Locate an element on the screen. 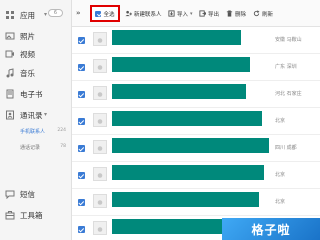  sidebar-subitem-phone-contacts: 手机联系人 224 is located at coordinates (36, 131).